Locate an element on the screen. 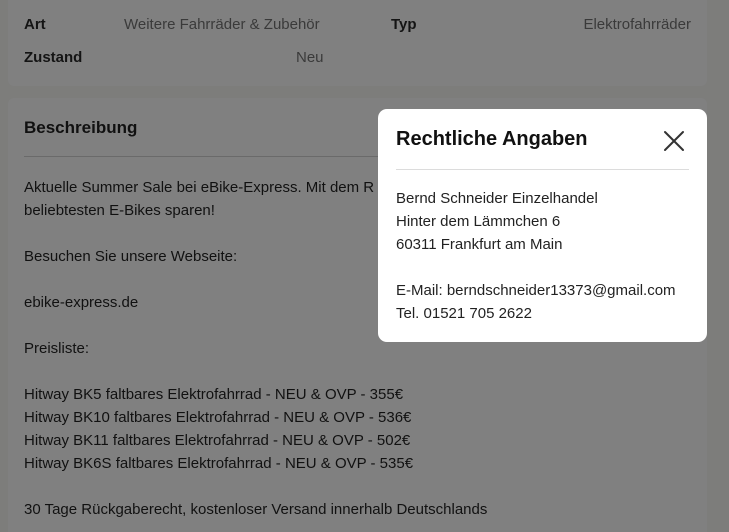 This screenshot has height=532, width=729. phone-text: Tel. 01521 705 2622 is located at coordinates (464, 313).